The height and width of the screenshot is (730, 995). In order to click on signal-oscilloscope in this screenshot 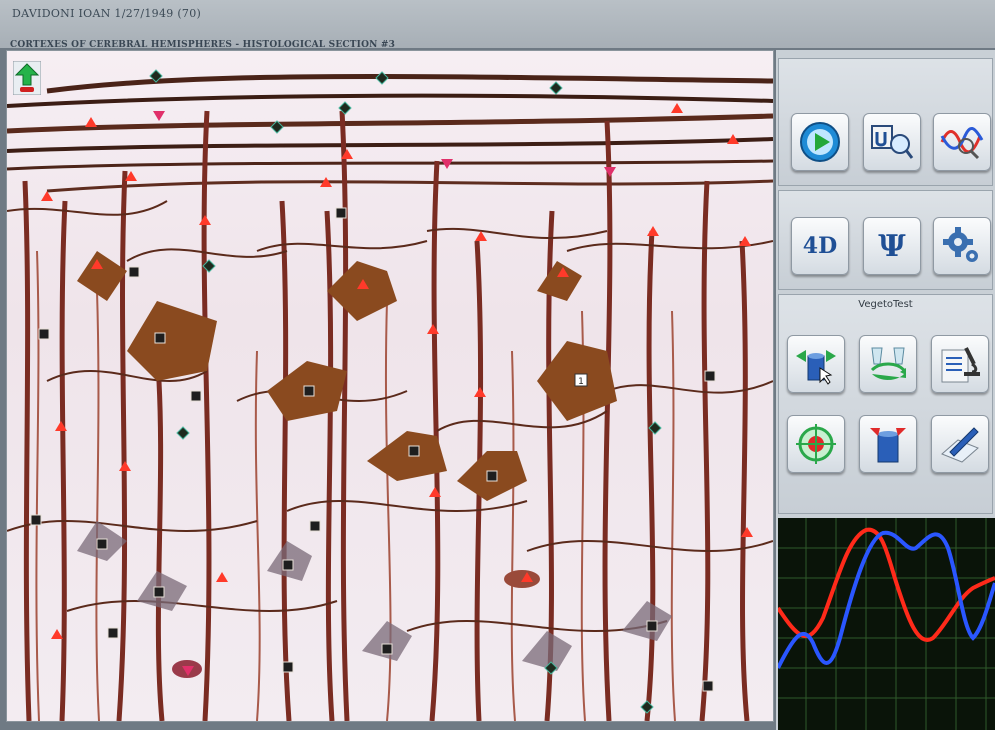, I will do `click(886, 624)`.